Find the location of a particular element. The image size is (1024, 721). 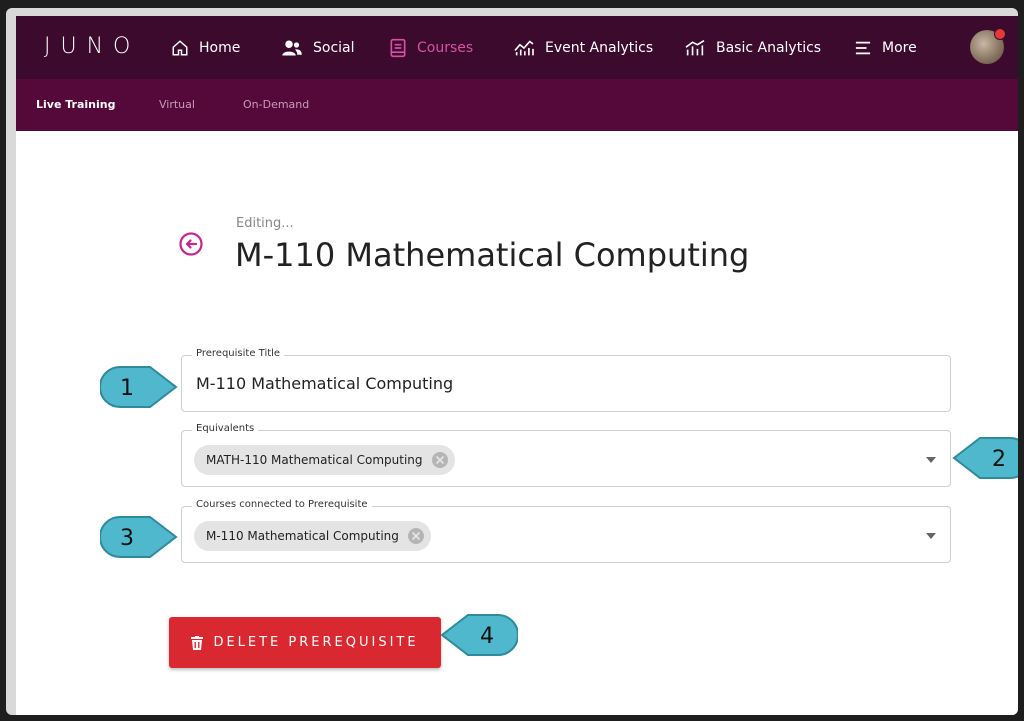

callout-2-number: 2 is located at coordinates (999, 459).